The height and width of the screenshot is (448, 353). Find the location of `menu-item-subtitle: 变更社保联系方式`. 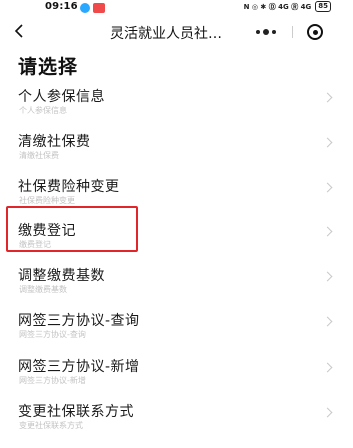

menu-item-subtitle: 变更社保联系方式 is located at coordinates (51, 425).